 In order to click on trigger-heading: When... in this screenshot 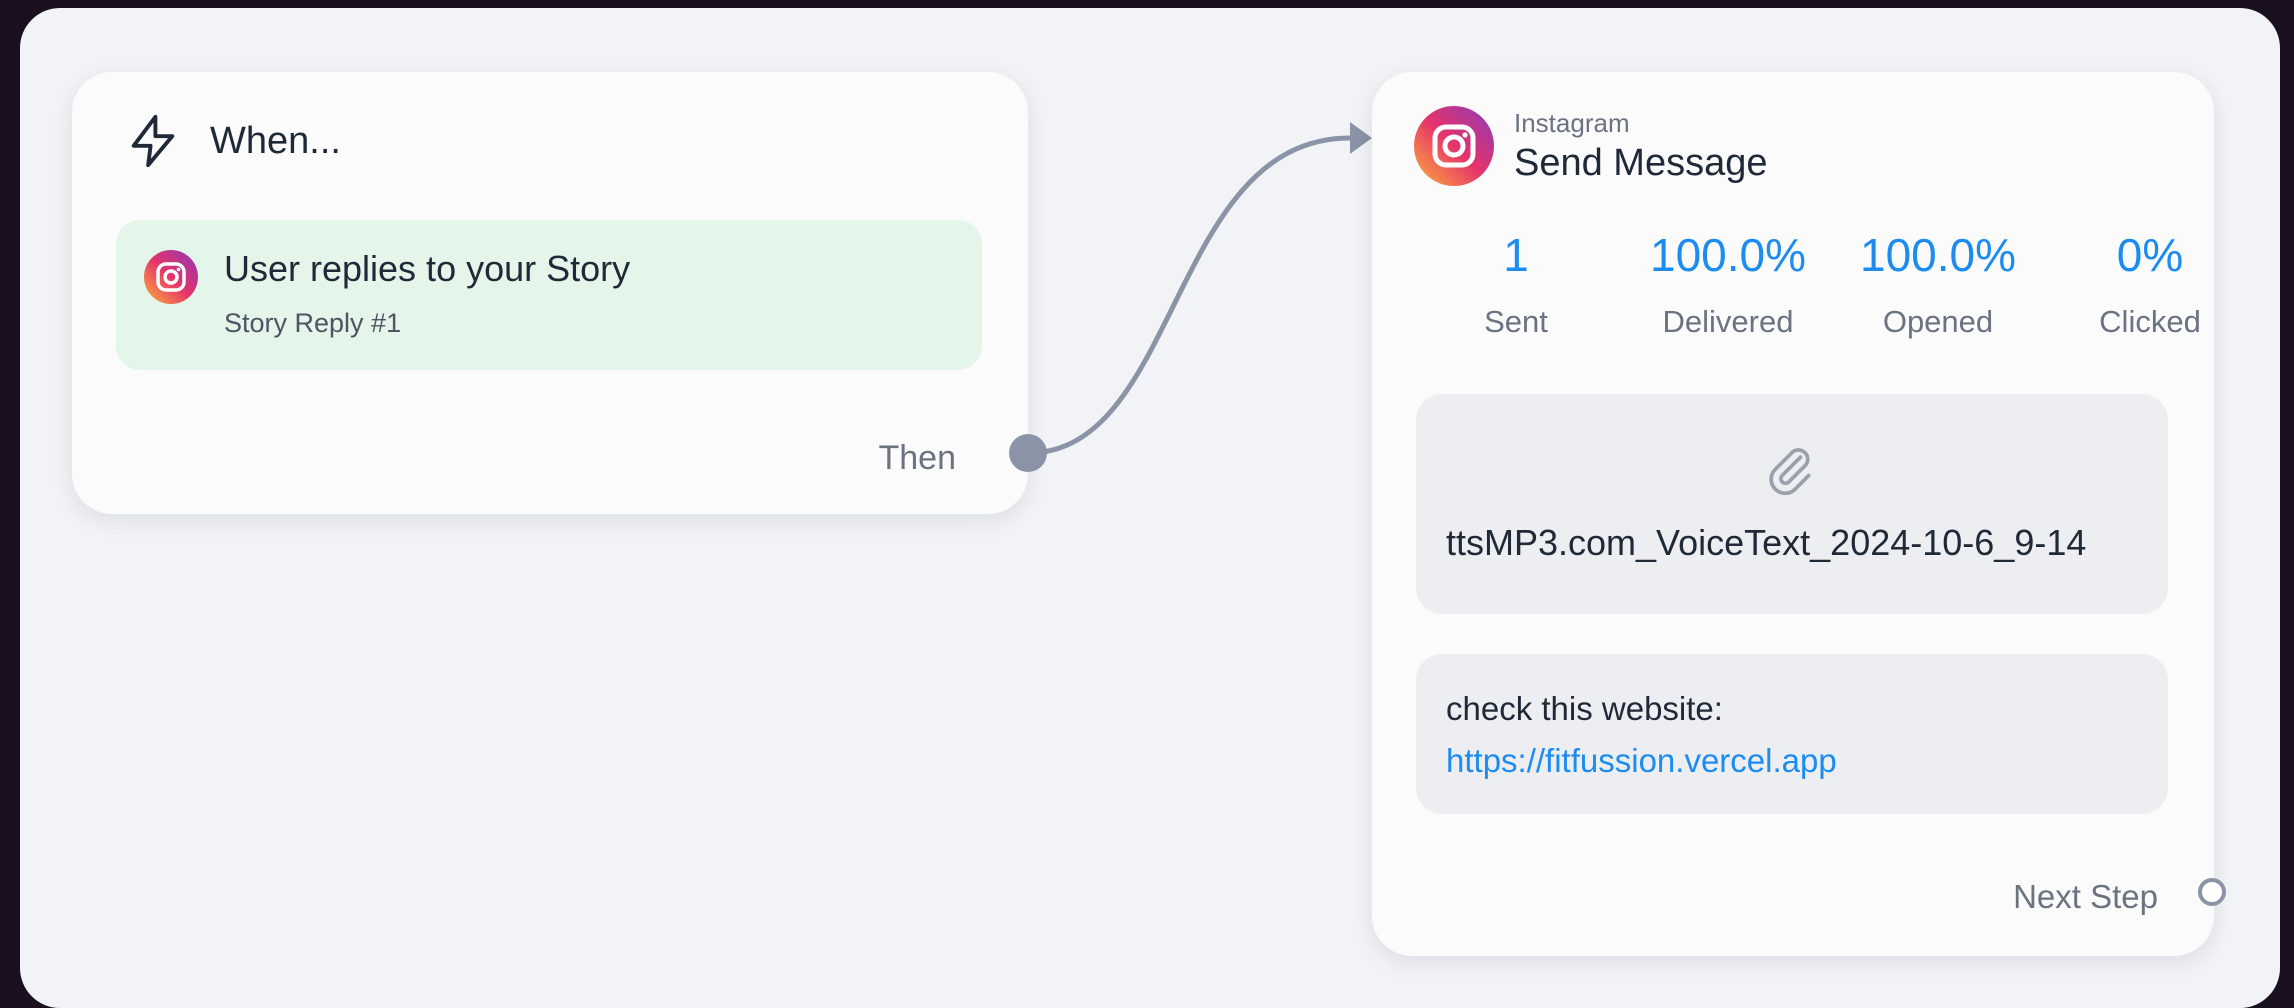, I will do `click(275, 140)`.